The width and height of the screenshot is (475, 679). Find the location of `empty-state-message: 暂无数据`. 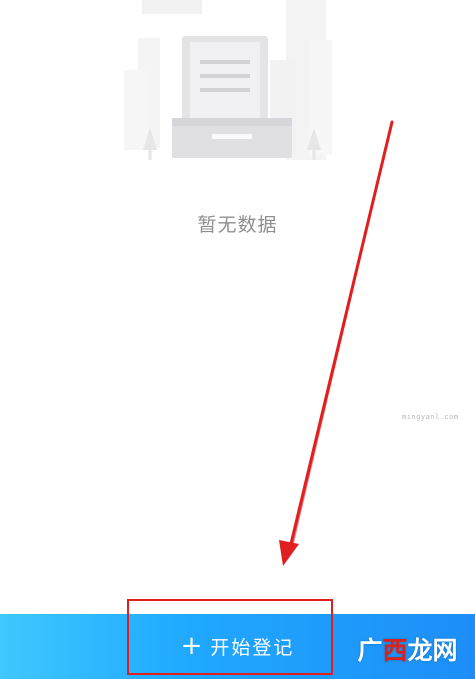

empty-state-message: 暂无数据 is located at coordinates (237, 225).